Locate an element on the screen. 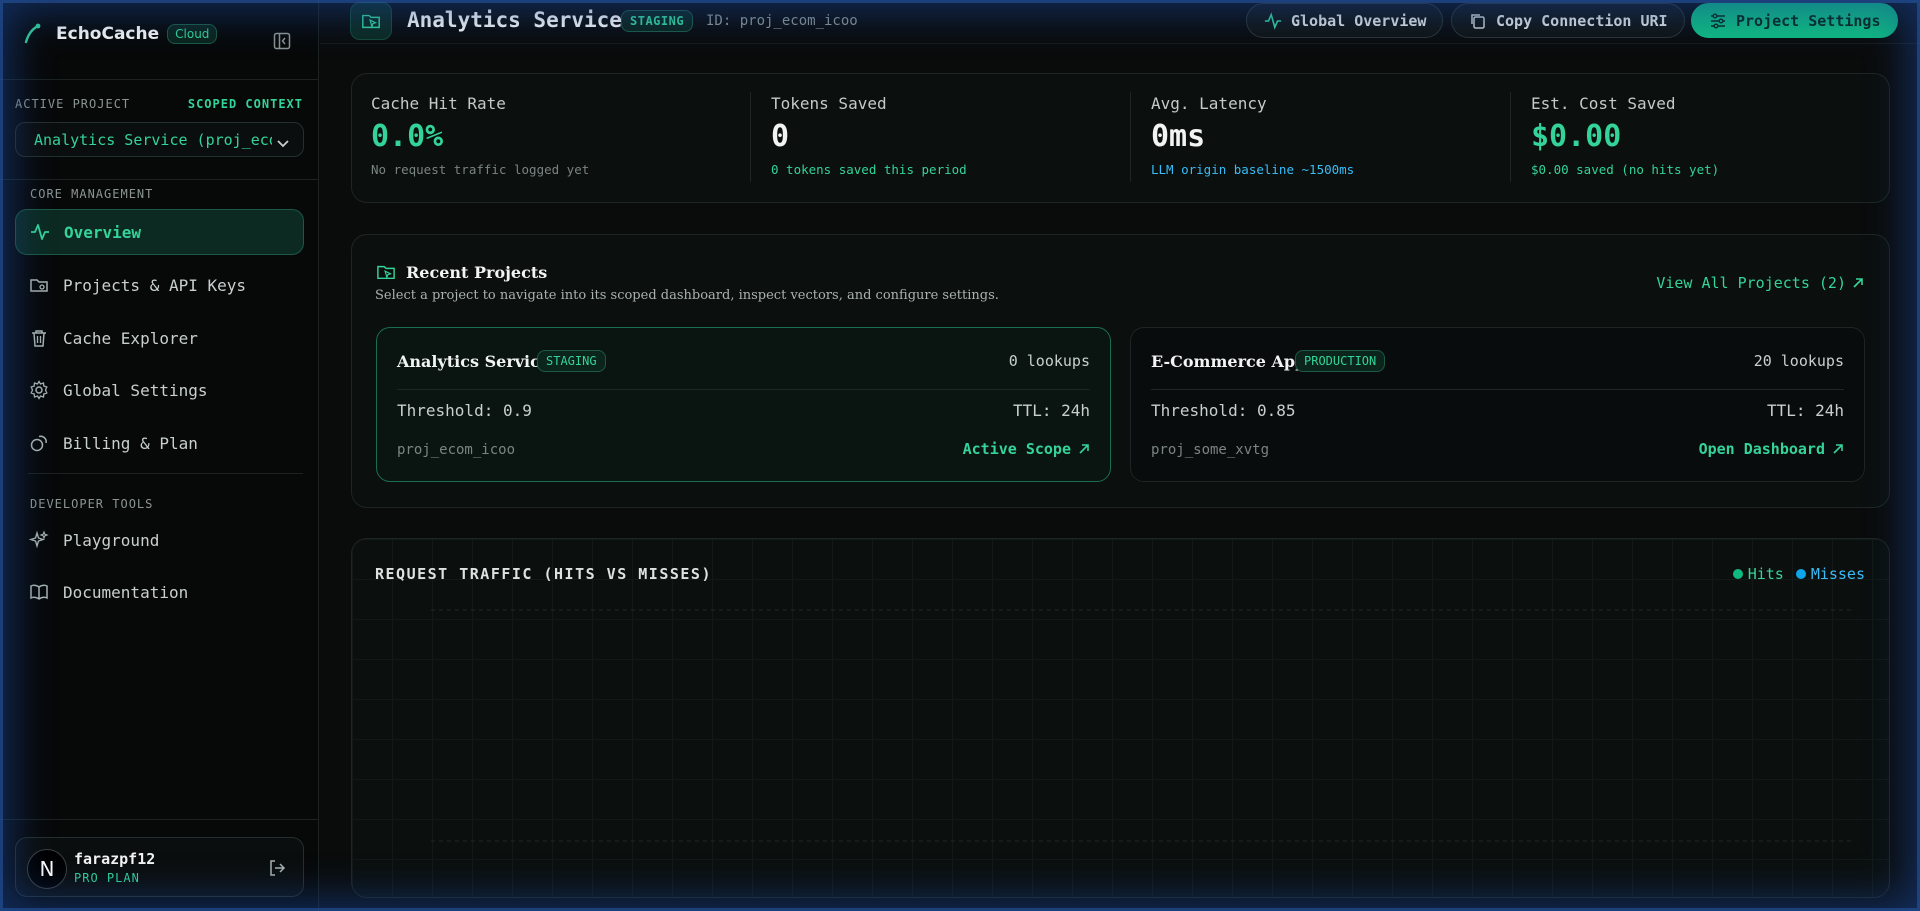  project-card-threshold: Threshold: 0.9 is located at coordinates (464, 410).